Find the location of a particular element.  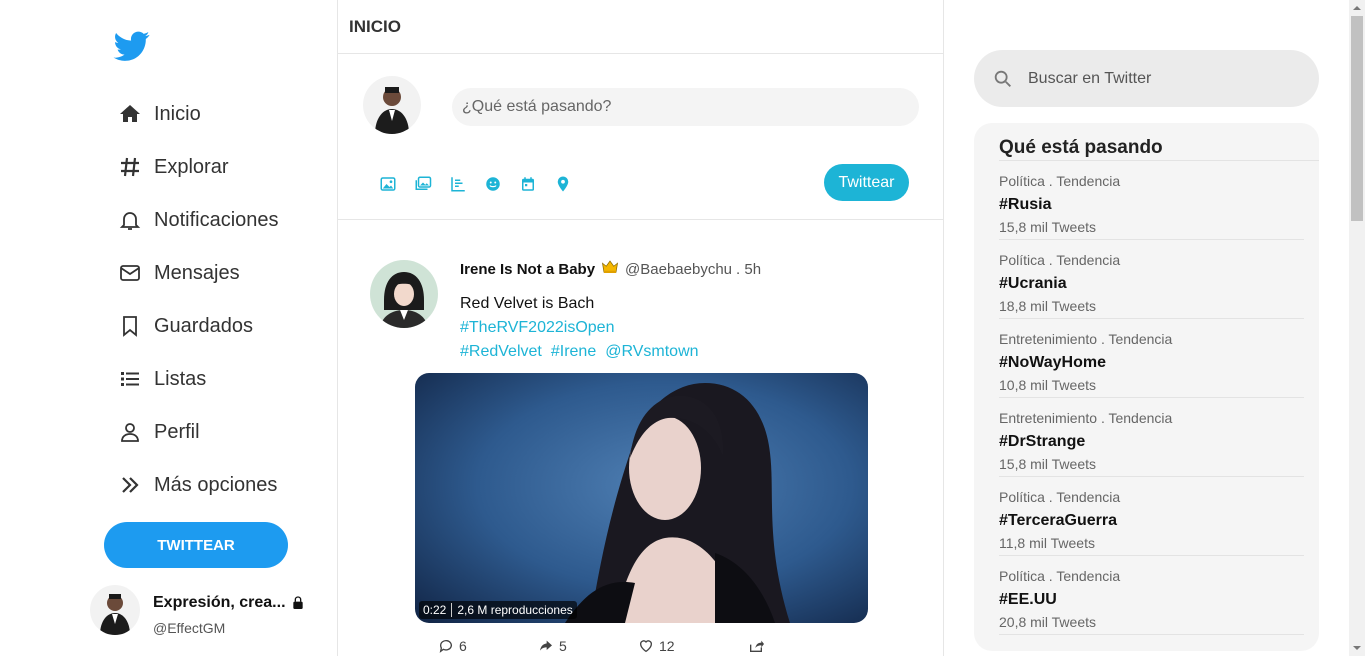

sidebar-item-label: Listas is located at coordinates (180, 378).